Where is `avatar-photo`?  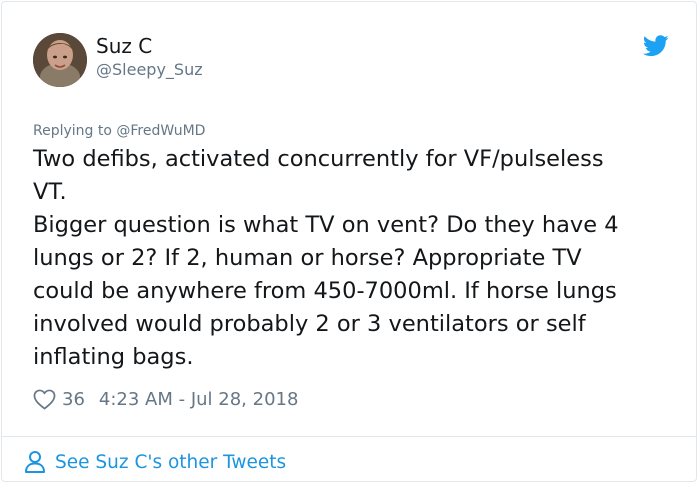
avatar-photo is located at coordinates (60, 60).